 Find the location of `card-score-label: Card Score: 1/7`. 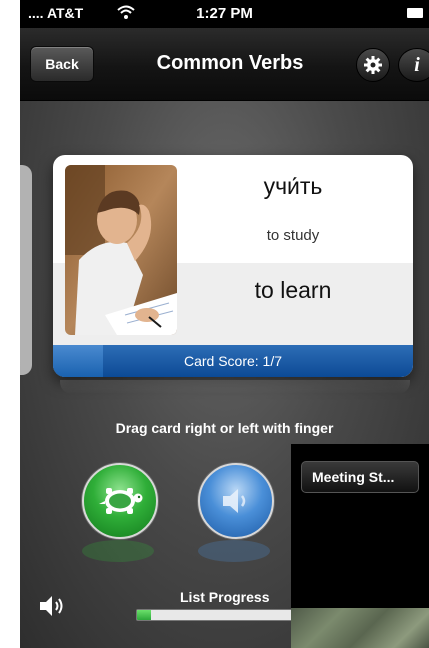

card-score-label: Card Score: 1/7 is located at coordinates (233, 361).